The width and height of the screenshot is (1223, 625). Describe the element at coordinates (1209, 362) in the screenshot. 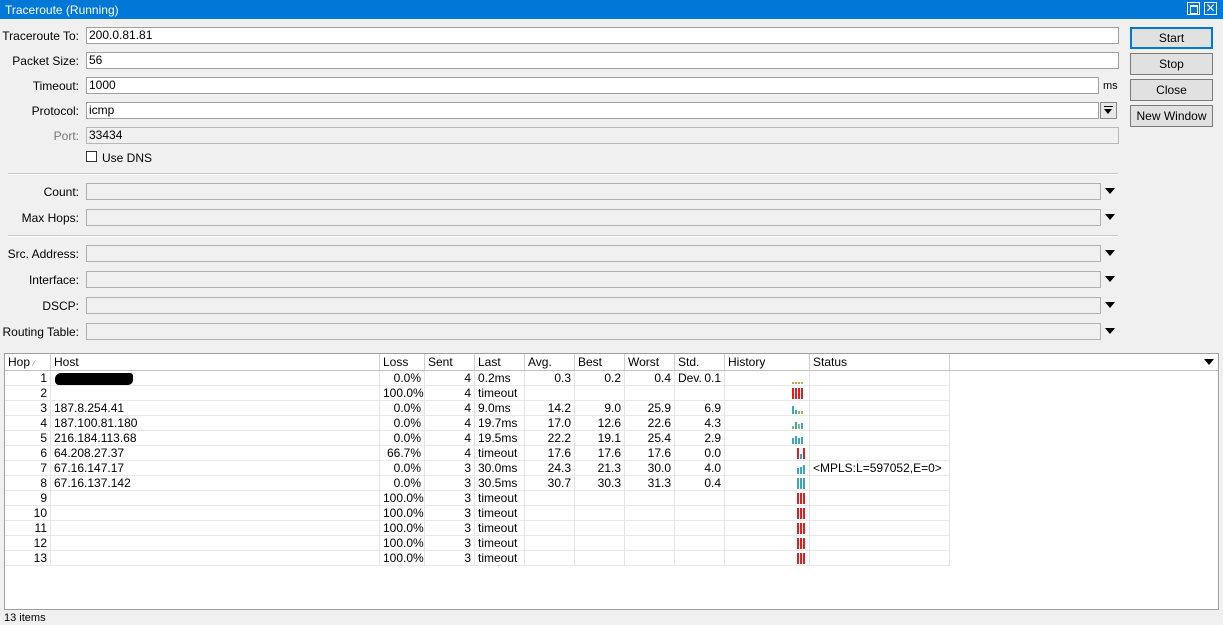

I see `column-menu-icon` at that location.